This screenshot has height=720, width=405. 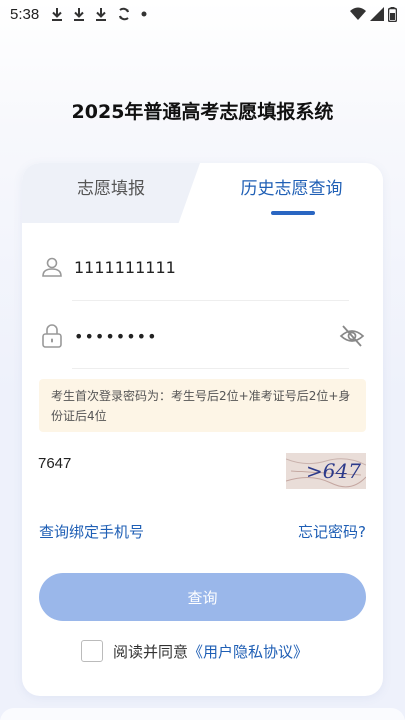 I want to click on tab-volunteer-apply: 志愿填报, so click(x=111, y=189).